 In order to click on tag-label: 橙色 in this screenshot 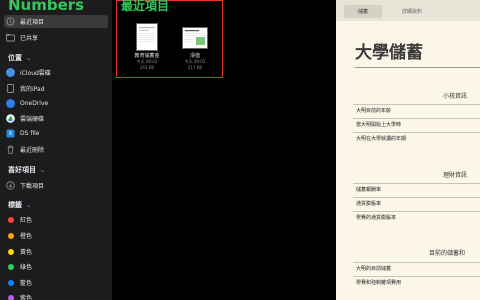, I will do `click(26, 236)`.